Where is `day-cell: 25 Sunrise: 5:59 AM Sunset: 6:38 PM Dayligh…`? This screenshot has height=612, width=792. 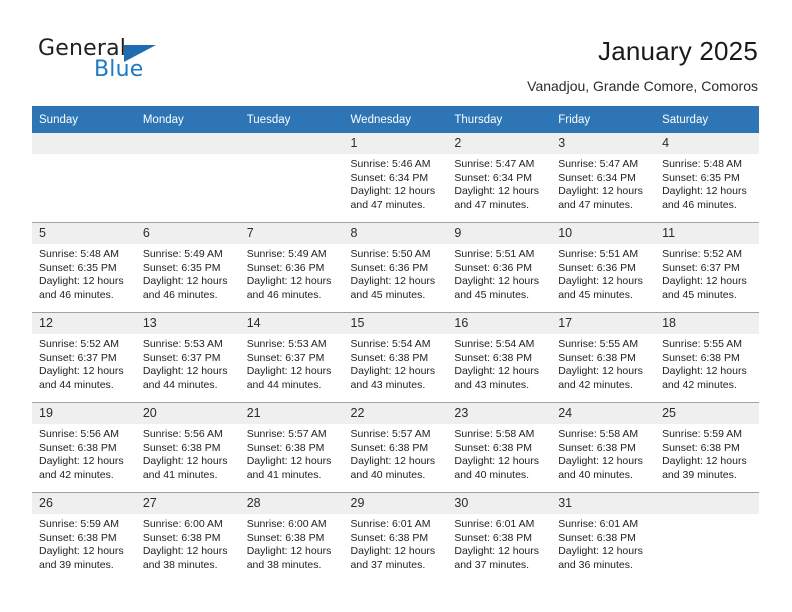 day-cell: 25 Sunrise: 5:59 AM Sunset: 6:38 PM Dayligh… is located at coordinates (707, 447).